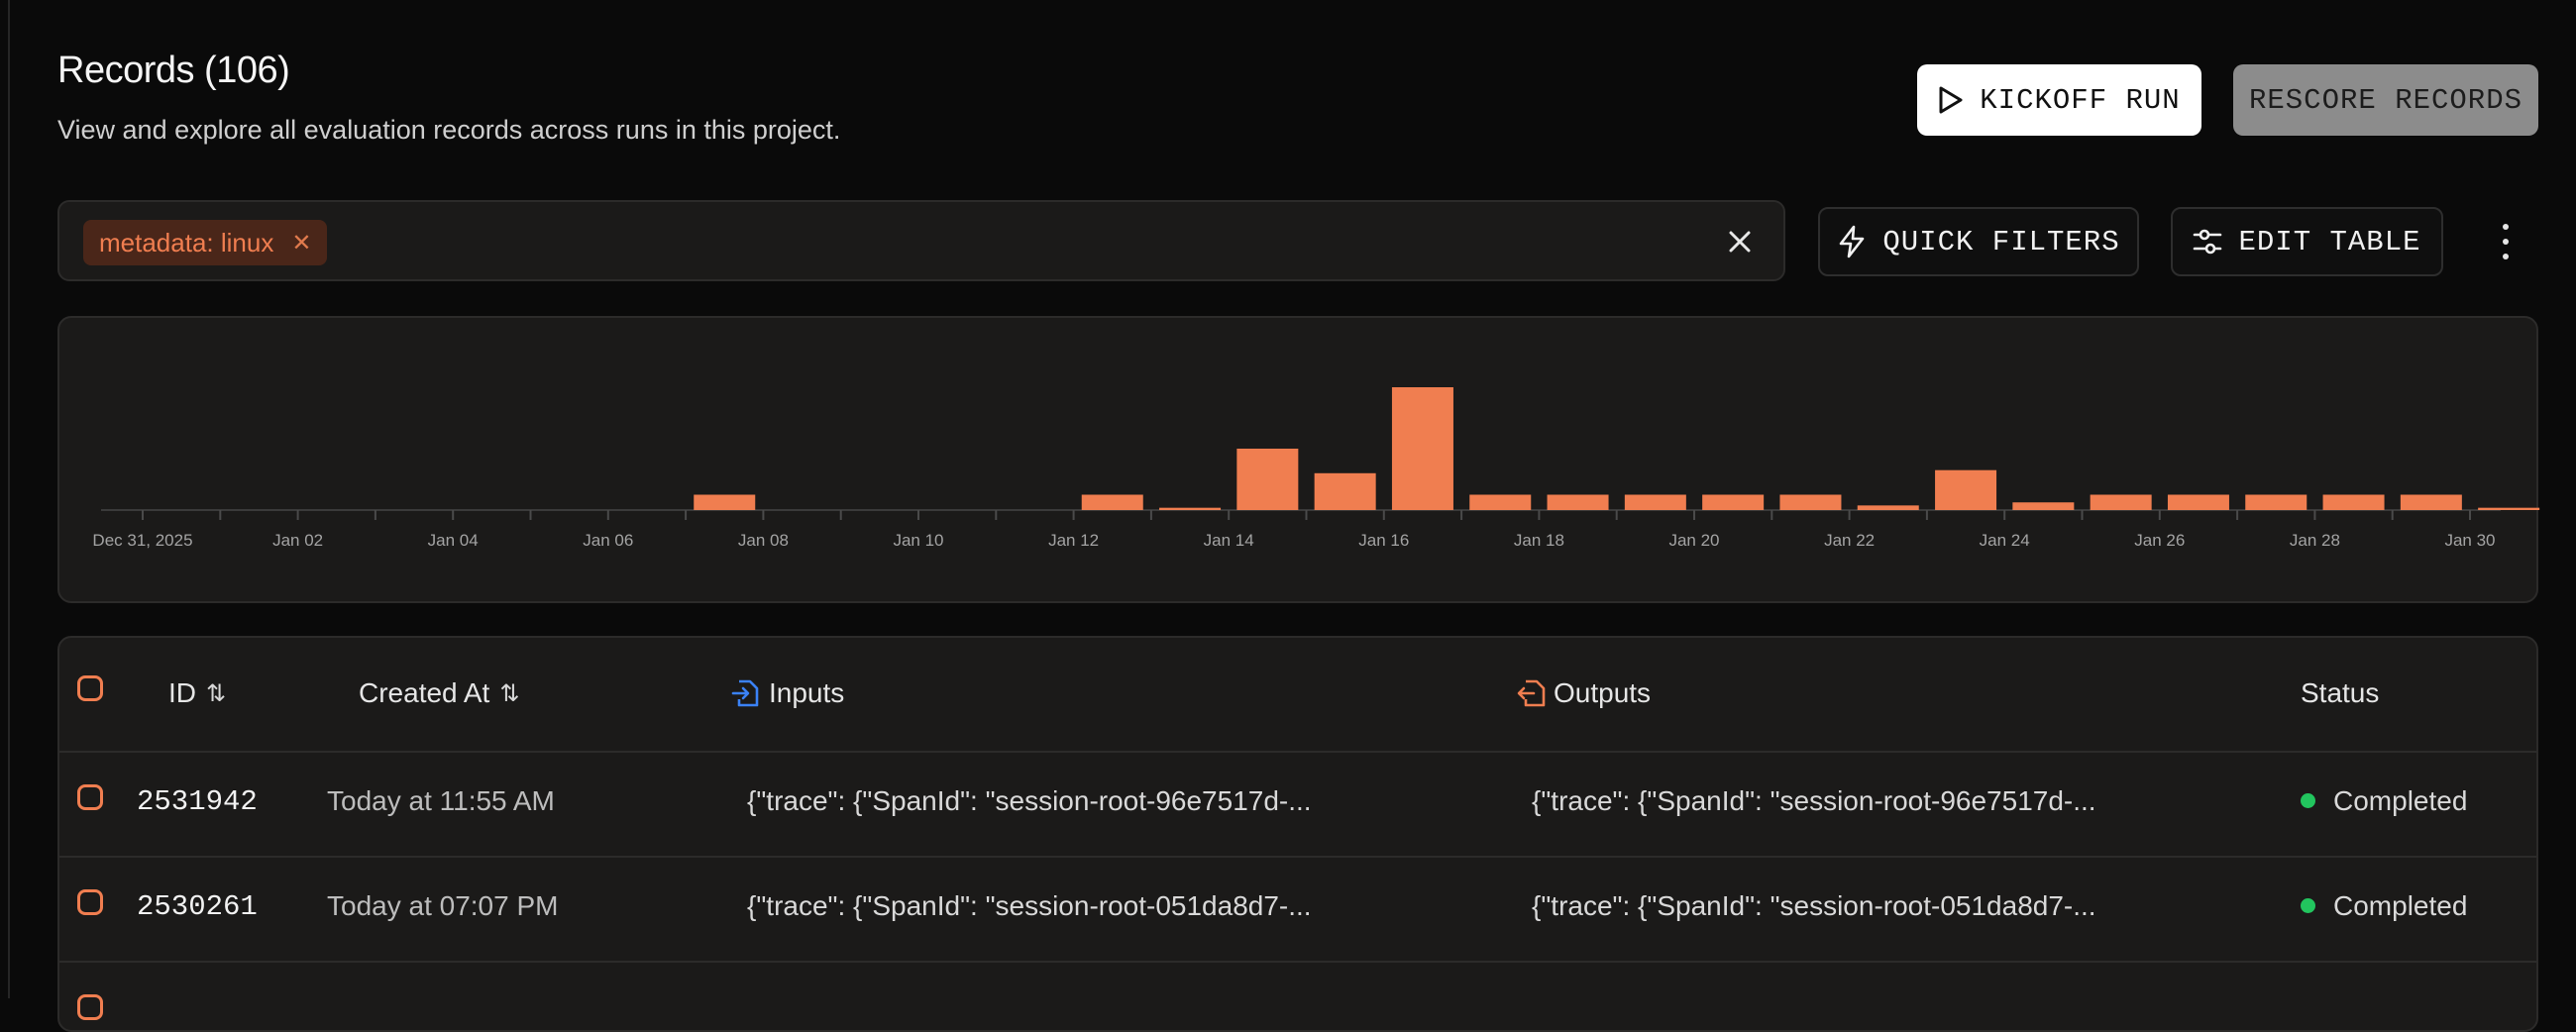  What do you see at coordinates (142, 540) in the screenshot?
I see `chart-tick-label: Dec 31, 2025` at bounding box center [142, 540].